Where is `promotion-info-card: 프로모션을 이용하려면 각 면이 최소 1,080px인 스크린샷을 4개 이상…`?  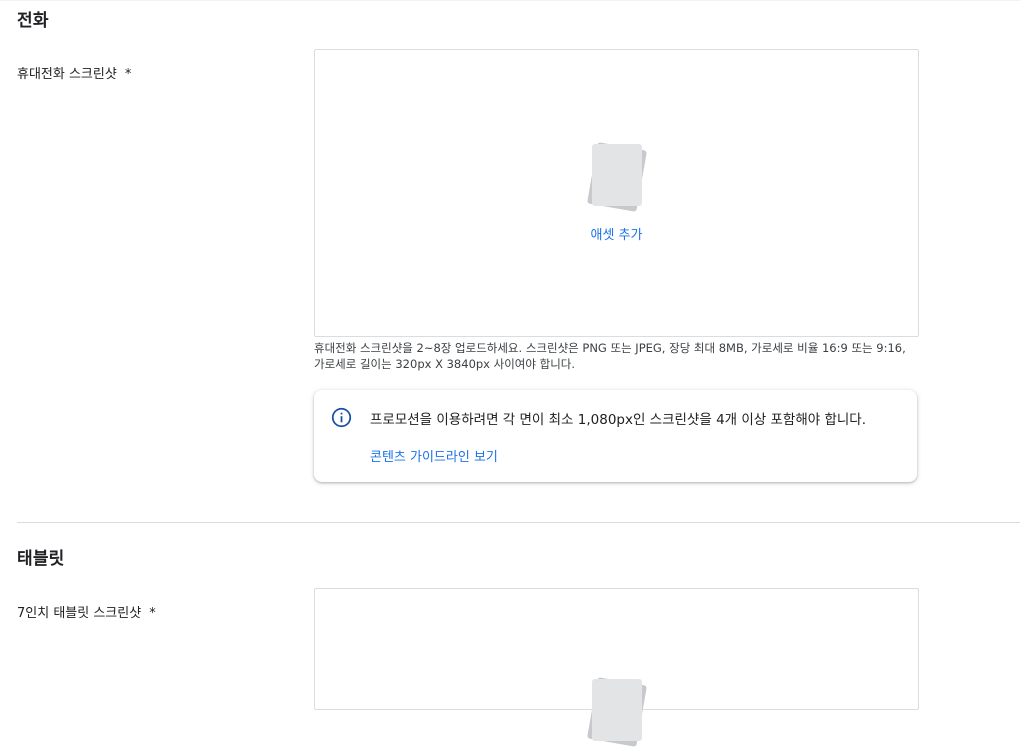
promotion-info-card: 프로모션을 이용하려면 각 면이 최소 1,080px인 스크린샷을 4개 이상… is located at coordinates (615, 436).